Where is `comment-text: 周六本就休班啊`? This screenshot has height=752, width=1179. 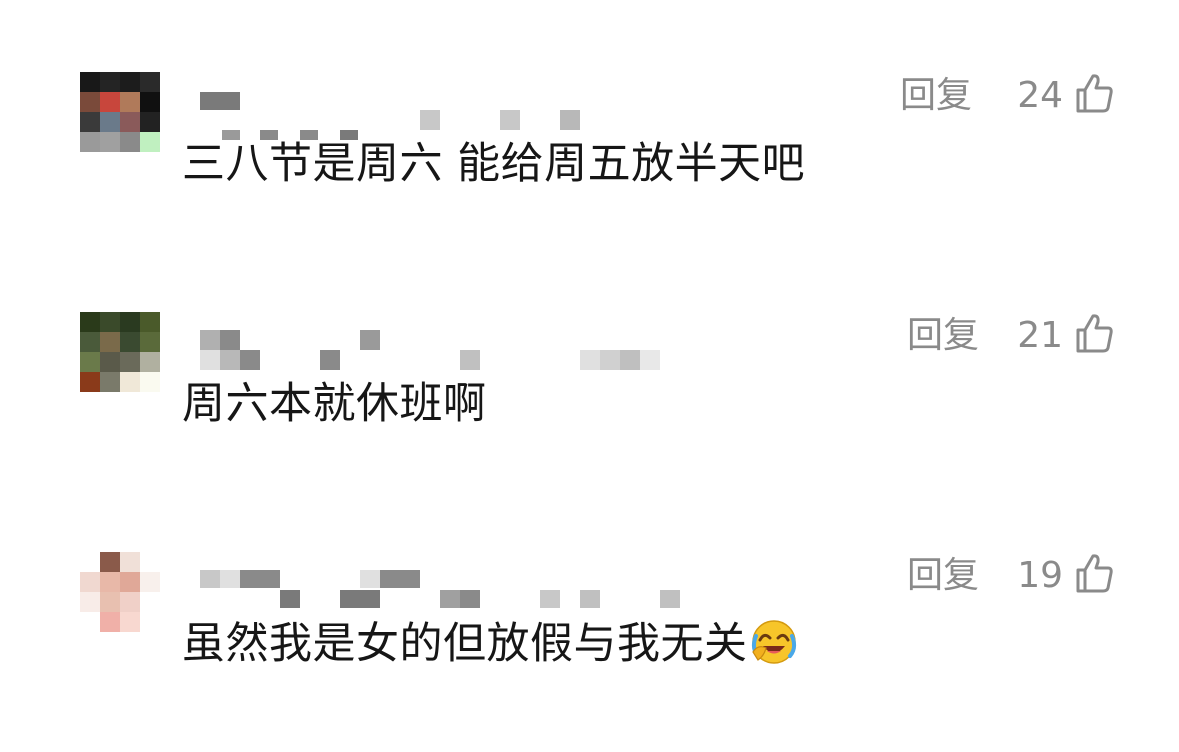
comment-text: 周六本就休班啊 is located at coordinates (334, 404).